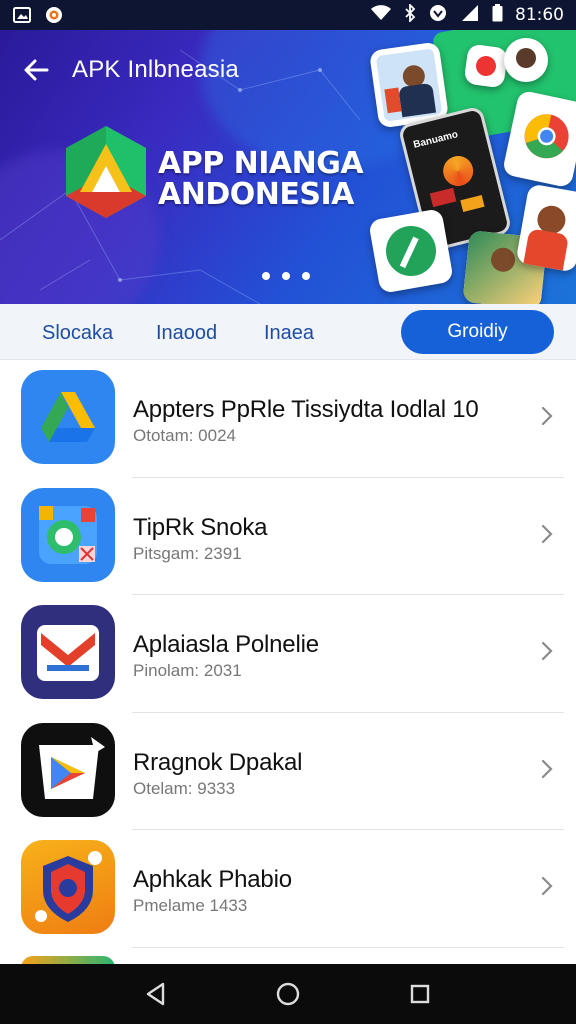 The height and width of the screenshot is (1024, 576). What do you see at coordinates (288, 536) in the screenshot?
I see `list-item: TipRk Snoka Pitsgam: 2391` at bounding box center [288, 536].